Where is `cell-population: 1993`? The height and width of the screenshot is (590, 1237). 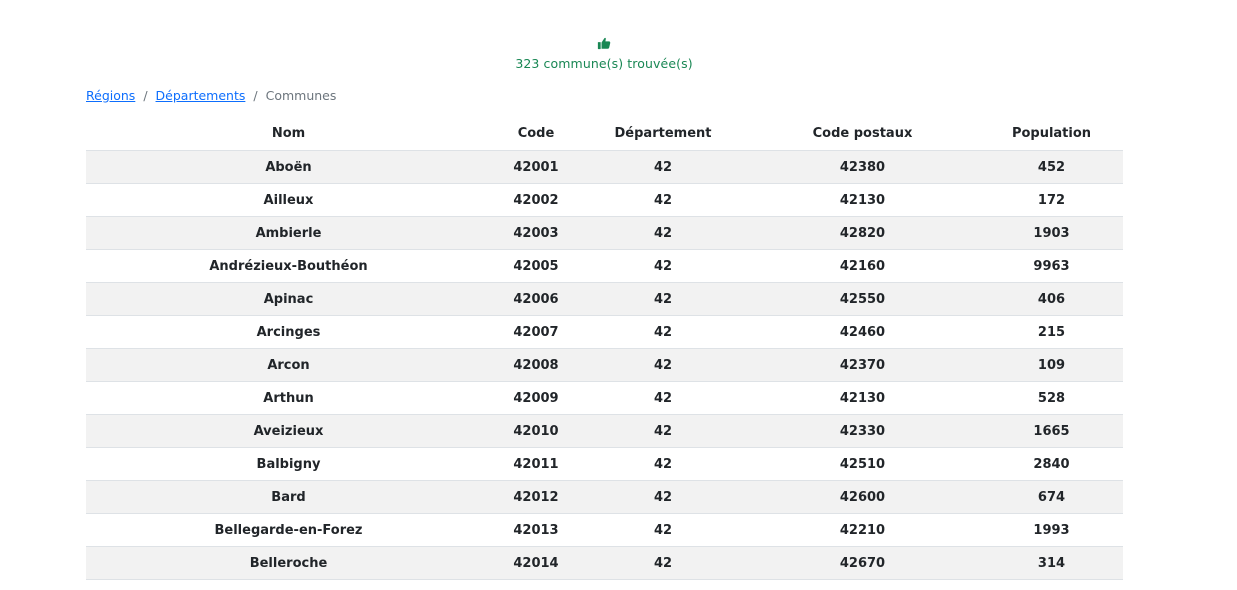
cell-population: 1993 is located at coordinates (1051, 530).